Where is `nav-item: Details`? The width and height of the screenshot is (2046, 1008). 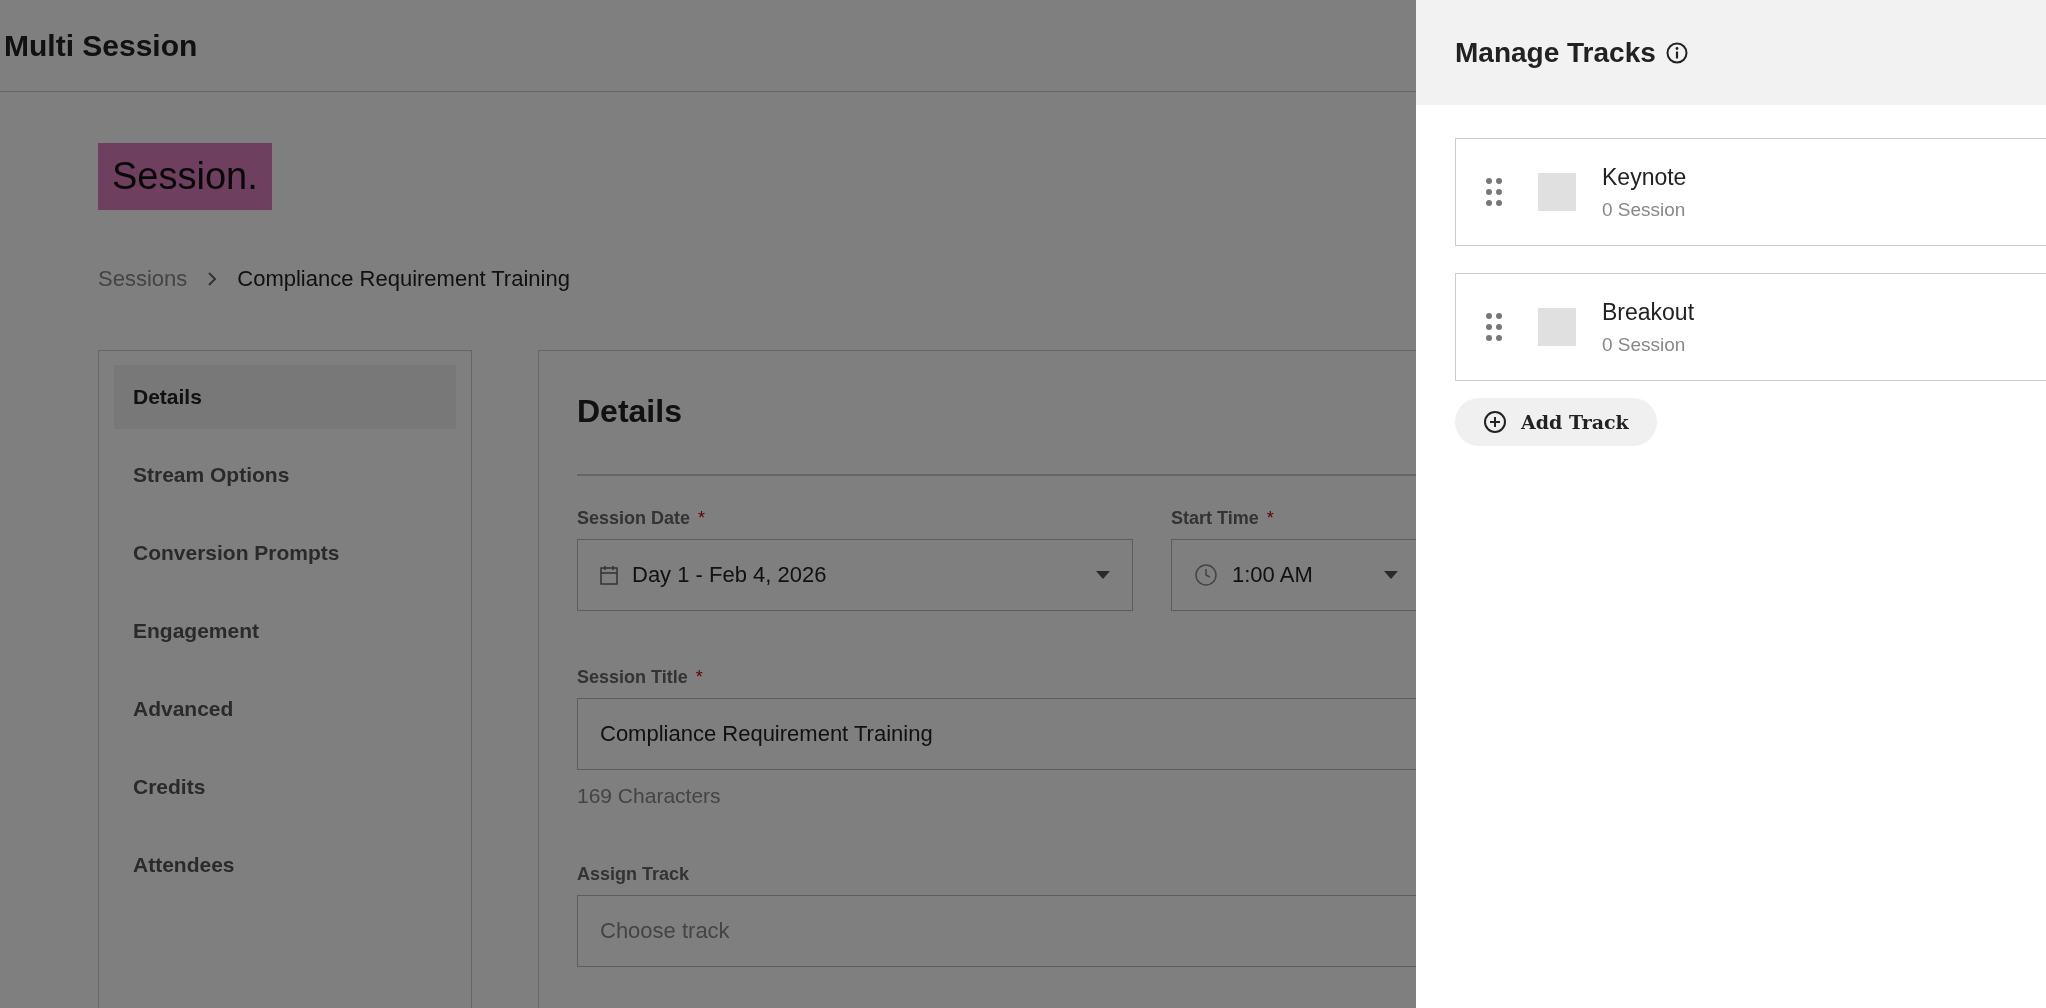
nav-item: Details is located at coordinates (285, 397).